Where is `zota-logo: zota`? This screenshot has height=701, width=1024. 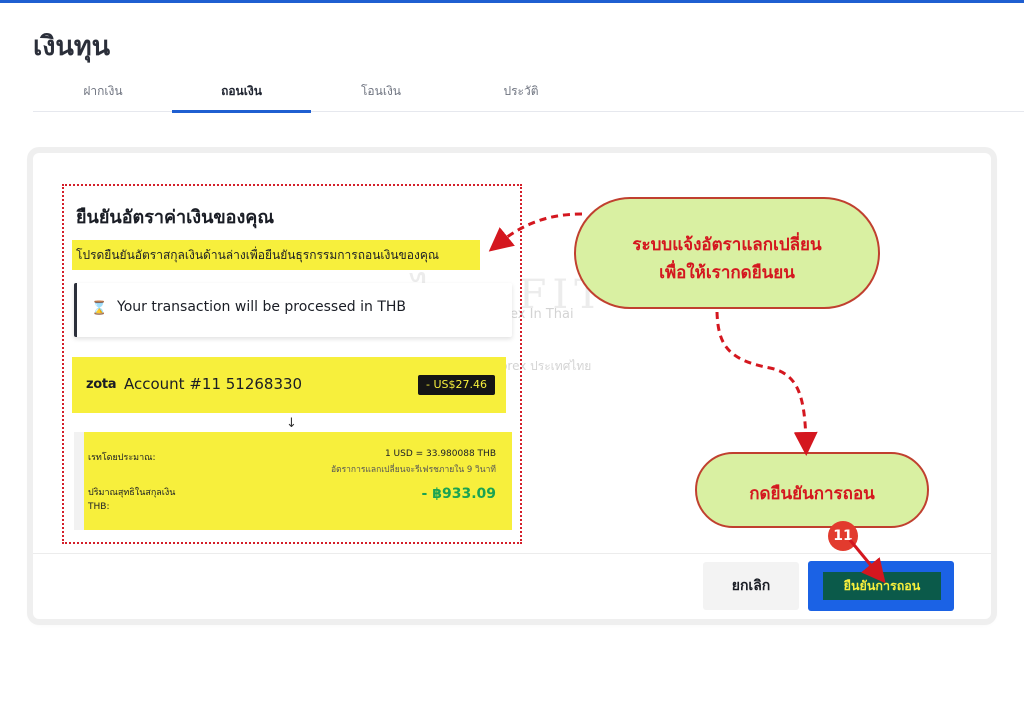 zota-logo: zota is located at coordinates (101, 384).